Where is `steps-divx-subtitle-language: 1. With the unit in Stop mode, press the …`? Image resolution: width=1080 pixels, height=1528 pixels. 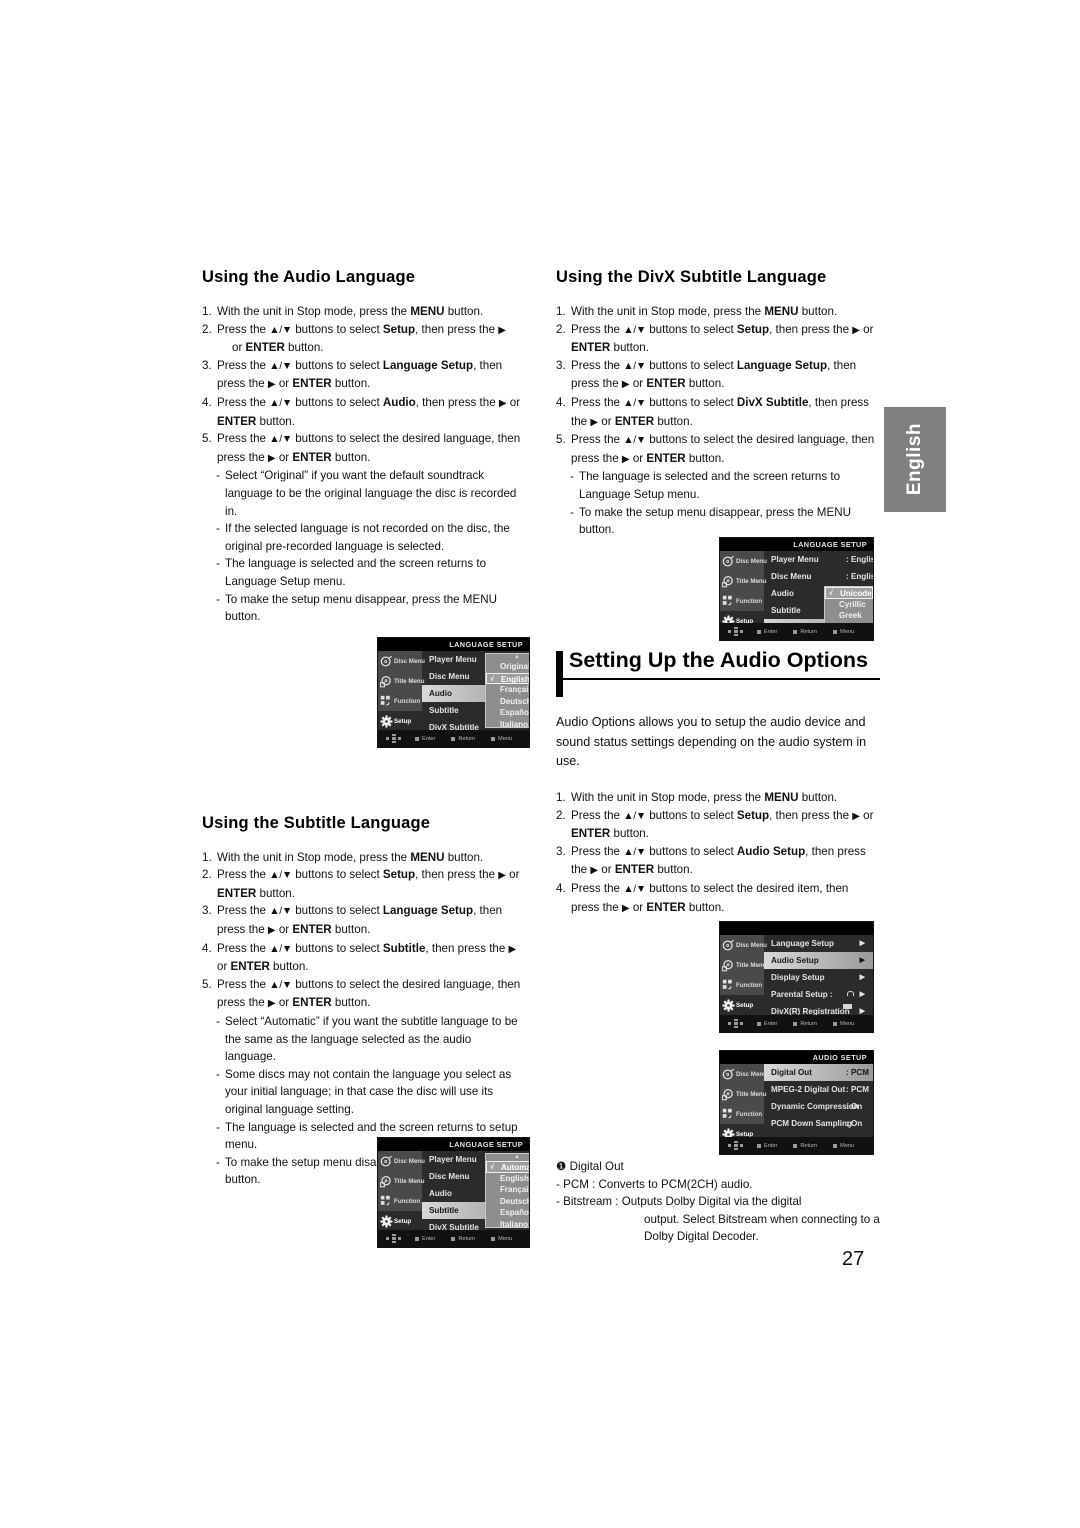
steps-divx-subtitle-language: 1. With the unit in Stop mode, press the … is located at coordinates (717, 421).